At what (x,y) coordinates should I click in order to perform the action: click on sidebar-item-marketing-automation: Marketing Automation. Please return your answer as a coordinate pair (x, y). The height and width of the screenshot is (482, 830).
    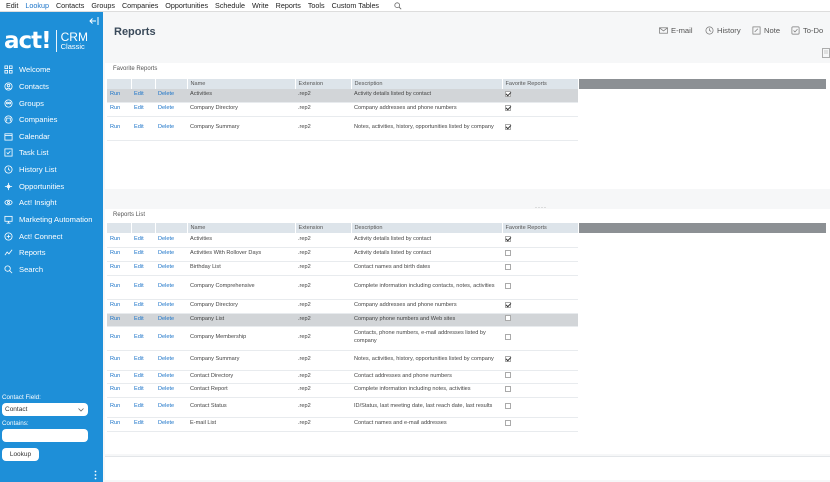
    Looking at the image, I should click on (51, 219).